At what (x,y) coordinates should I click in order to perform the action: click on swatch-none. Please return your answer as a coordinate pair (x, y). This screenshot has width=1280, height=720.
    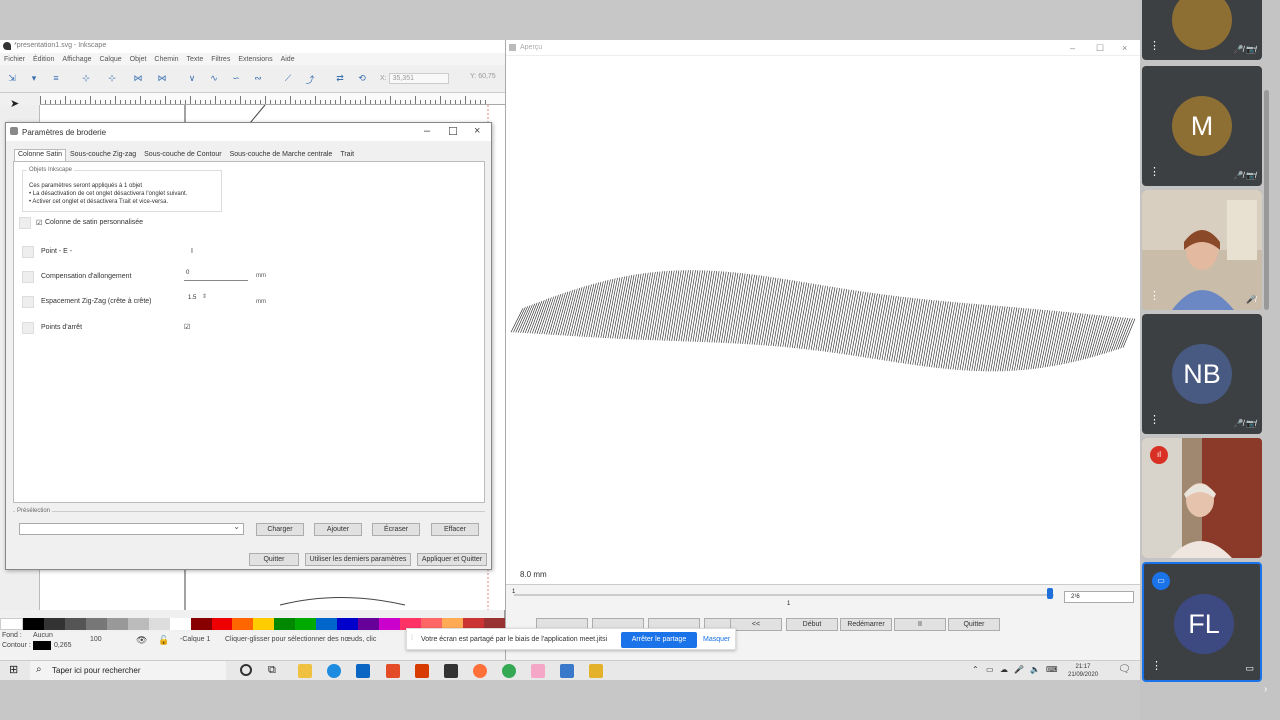
    Looking at the image, I should click on (11, 624).